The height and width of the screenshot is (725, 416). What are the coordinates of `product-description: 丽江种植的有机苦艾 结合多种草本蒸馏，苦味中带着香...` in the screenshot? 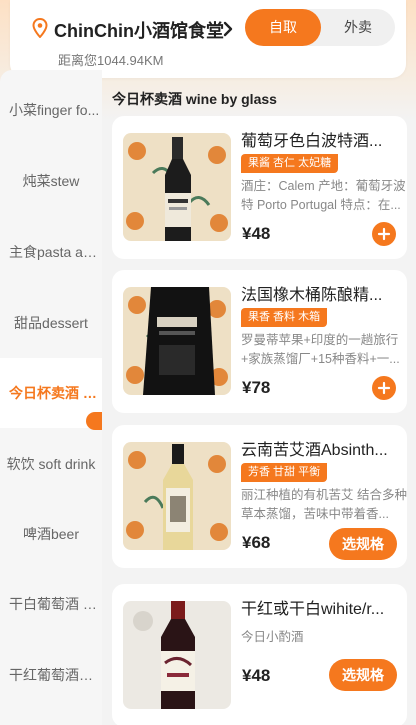 It's located at (324, 504).